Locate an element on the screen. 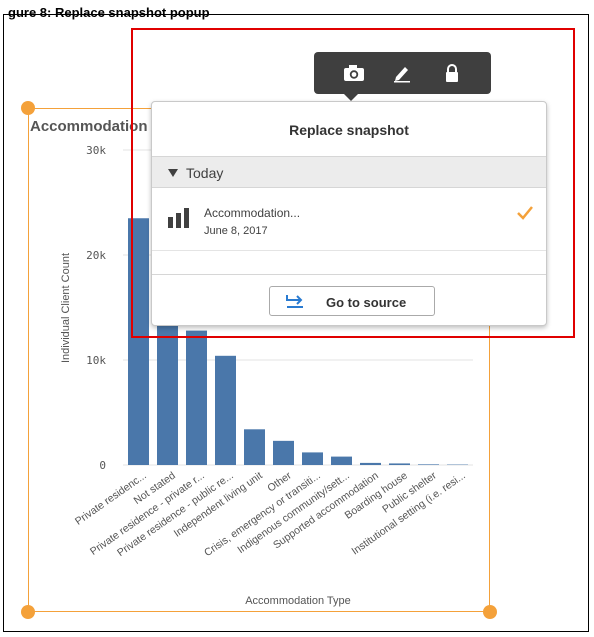 The height and width of the screenshot is (637, 594). y-axis-title: Individual Client Count is located at coordinates (66, 308).